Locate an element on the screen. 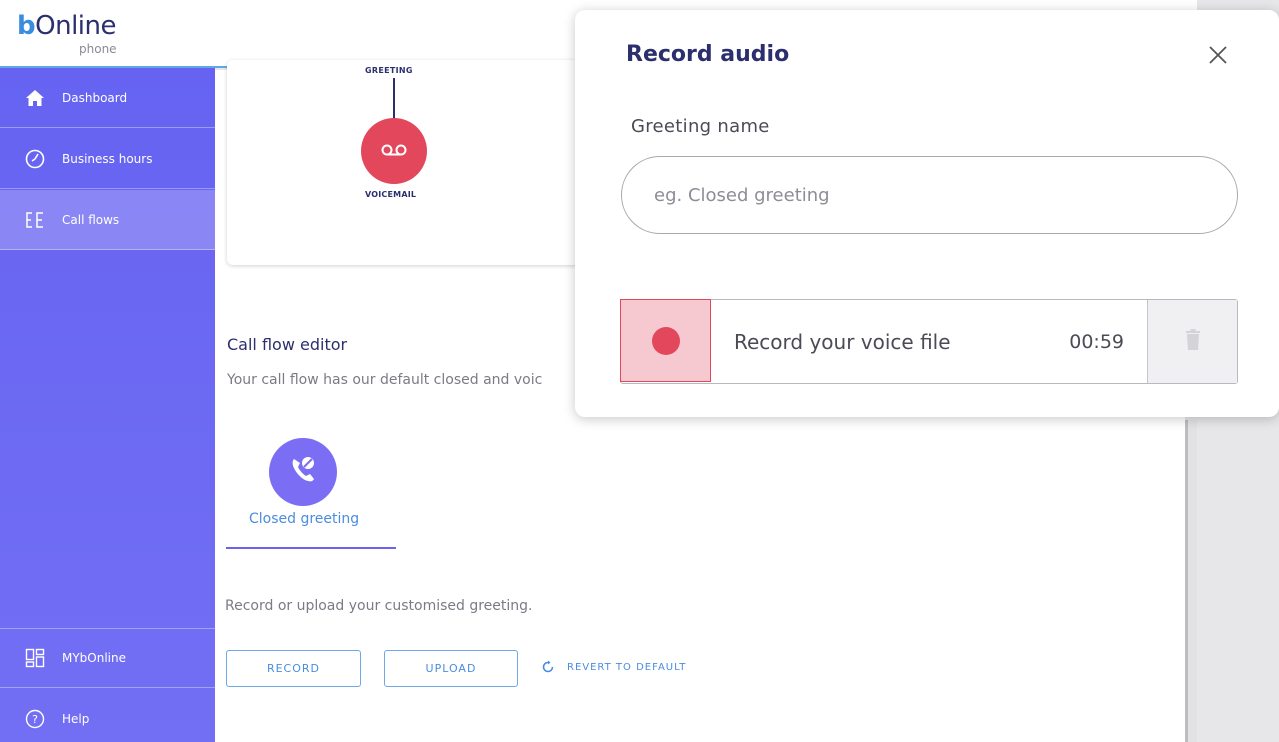  tab-closed-greeting: Closed greeting is located at coordinates (304, 519).